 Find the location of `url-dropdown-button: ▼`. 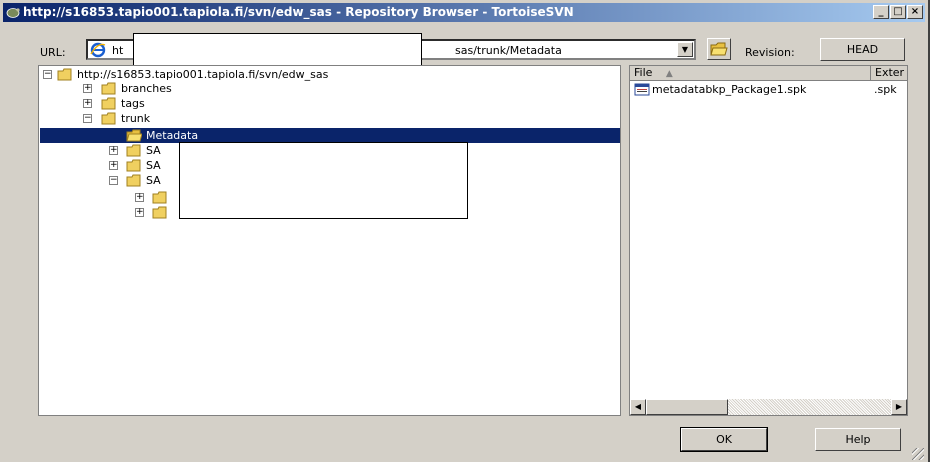

url-dropdown-button: ▼ is located at coordinates (685, 49).